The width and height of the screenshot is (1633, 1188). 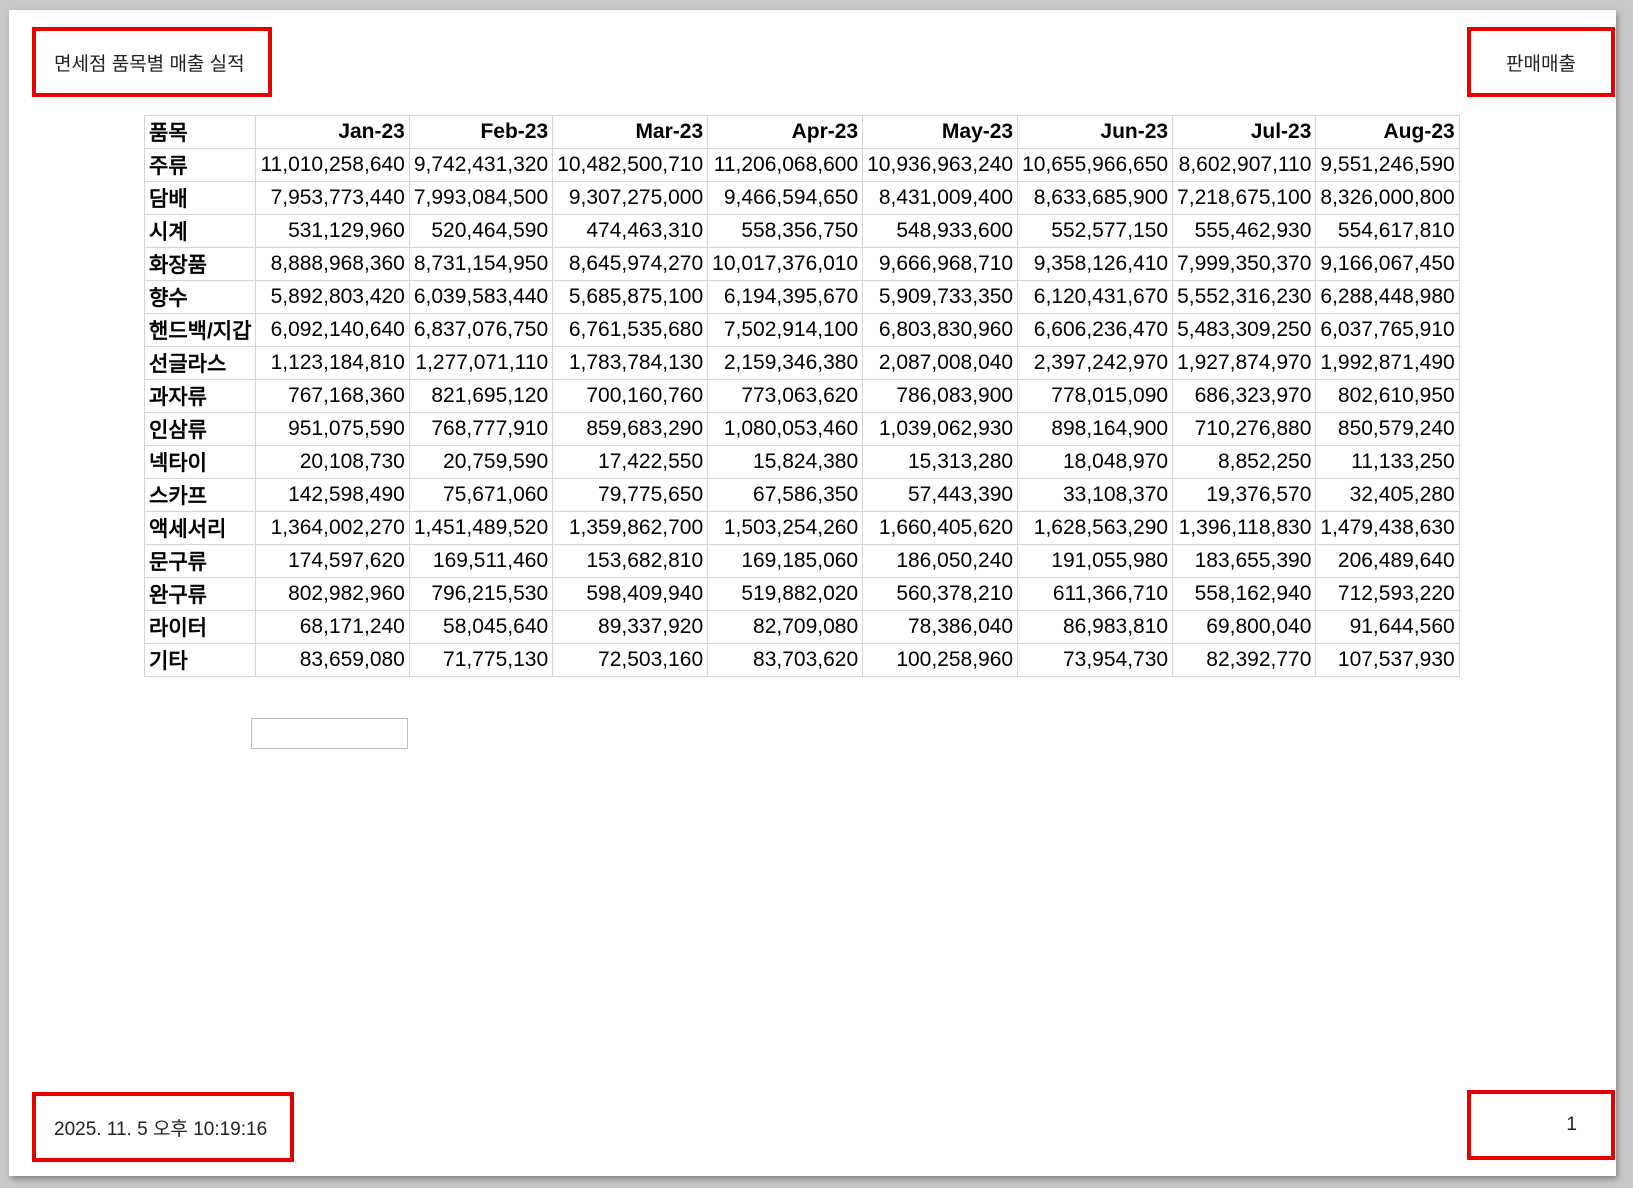 What do you see at coordinates (1387, 132) in the screenshot?
I see `column-header-month: Aug-23` at bounding box center [1387, 132].